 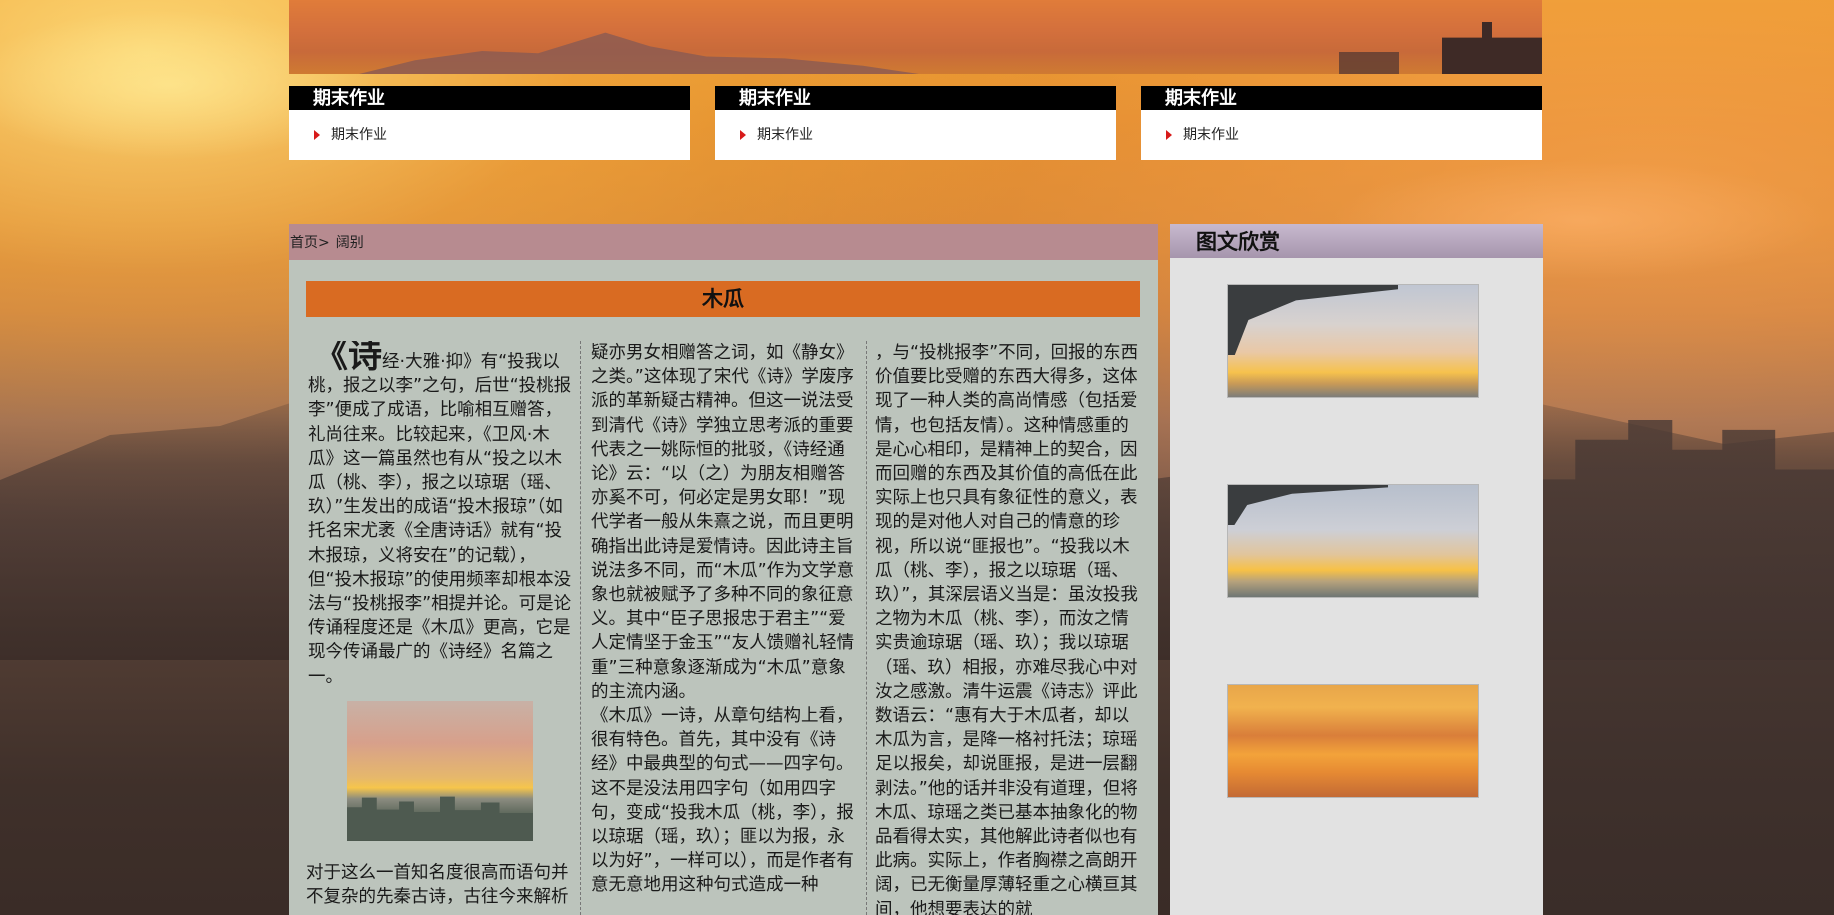 I want to click on category-box-1: 期末作业 期末作业, so click(x=489, y=123).